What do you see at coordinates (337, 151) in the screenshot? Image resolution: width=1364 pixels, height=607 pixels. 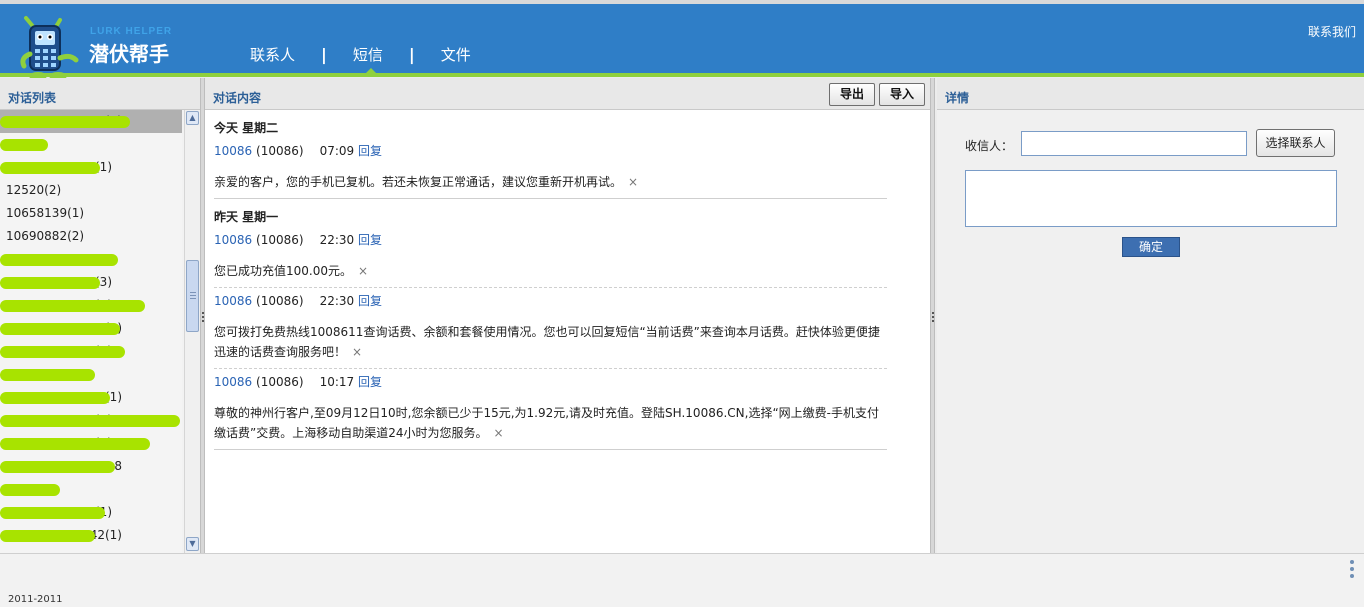 I see `message-time: 07:09` at bounding box center [337, 151].